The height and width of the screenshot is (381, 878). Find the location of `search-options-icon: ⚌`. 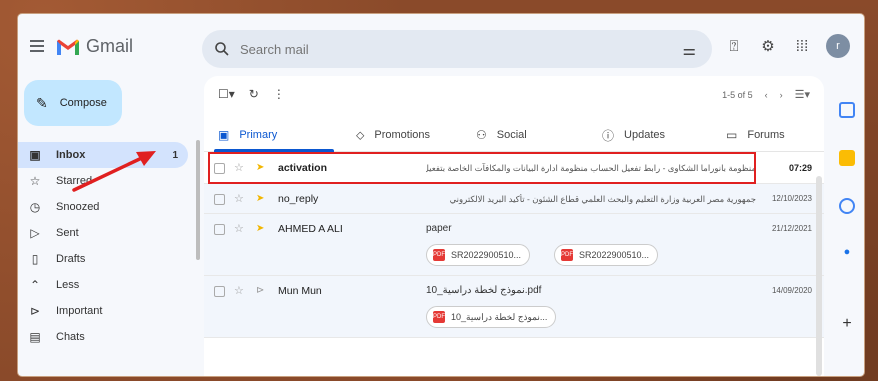

search-options-icon: ⚌ is located at coordinates (689, 50).